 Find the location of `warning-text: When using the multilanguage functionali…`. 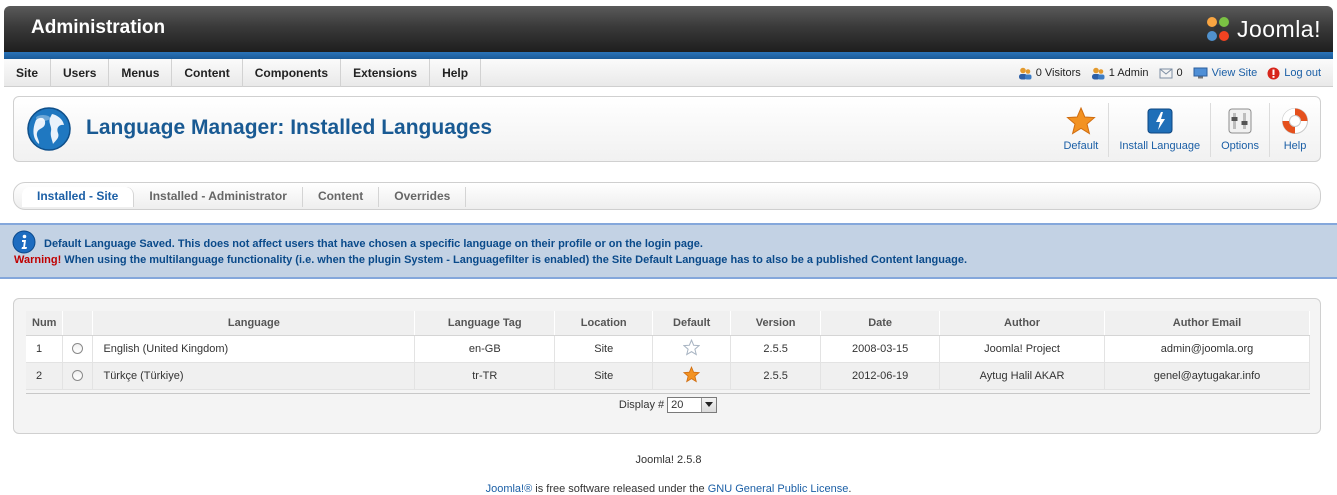

warning-text: When using the multilanguage functionali… is located at coordinates (514, 260).